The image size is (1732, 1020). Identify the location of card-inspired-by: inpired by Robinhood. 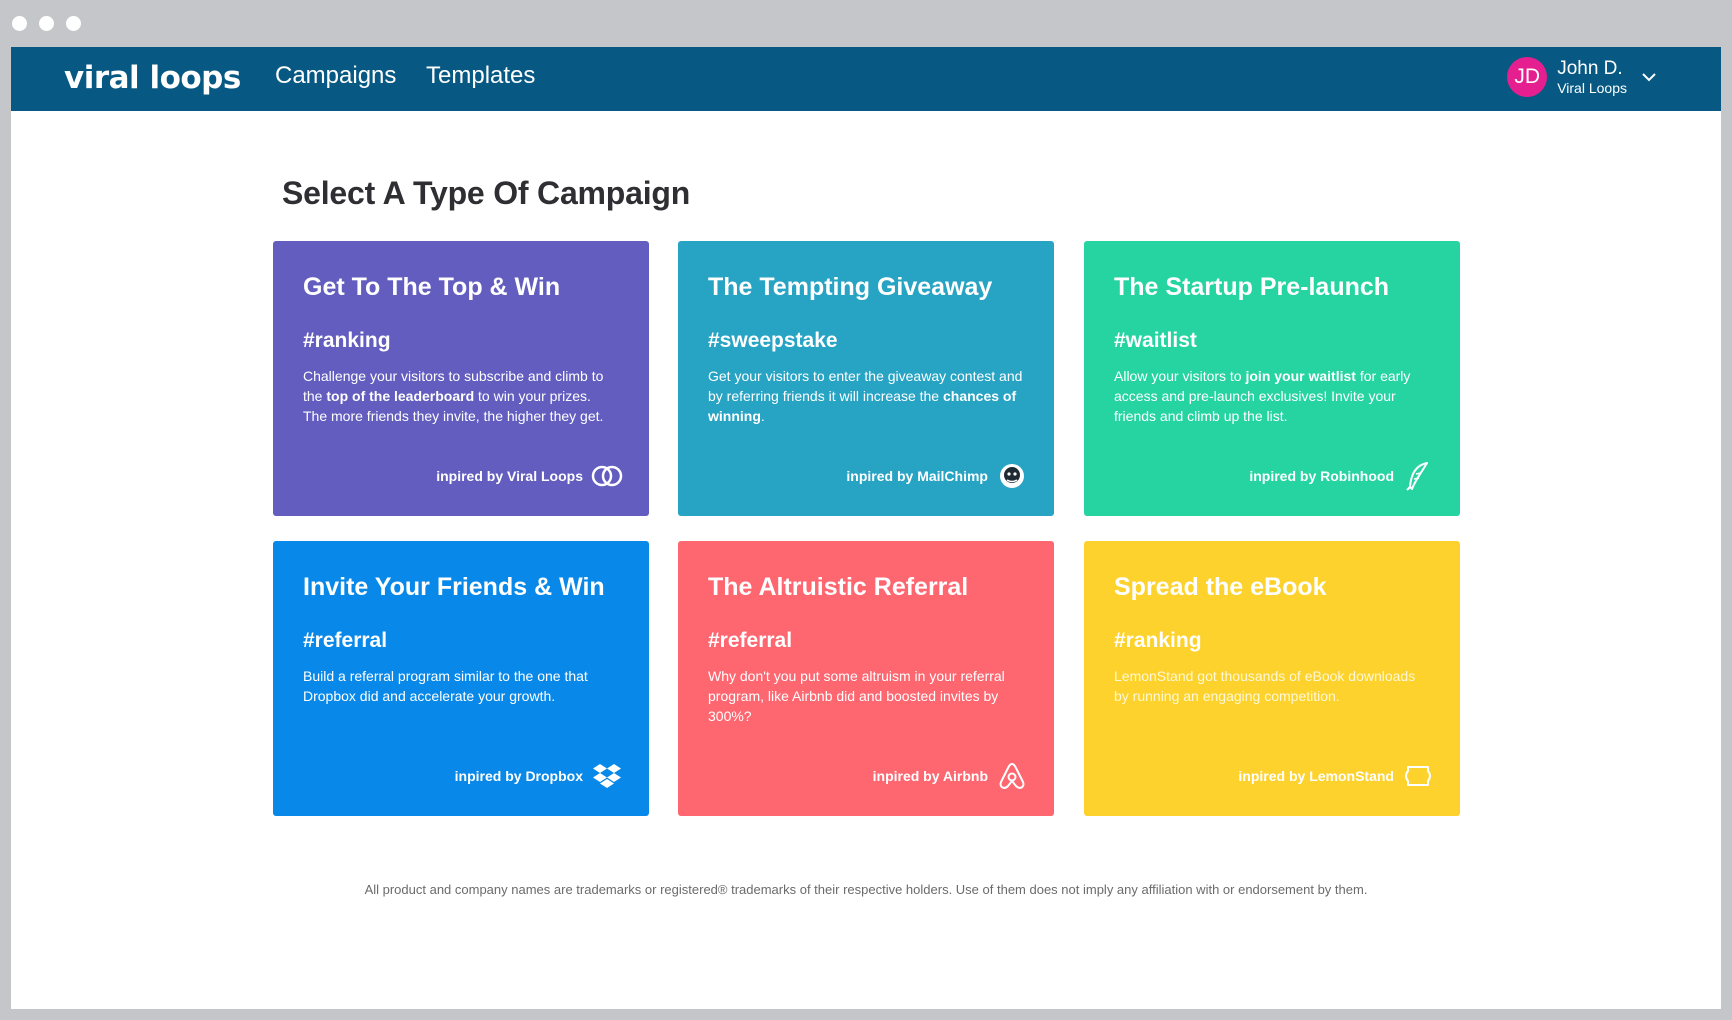
(1341, 476).